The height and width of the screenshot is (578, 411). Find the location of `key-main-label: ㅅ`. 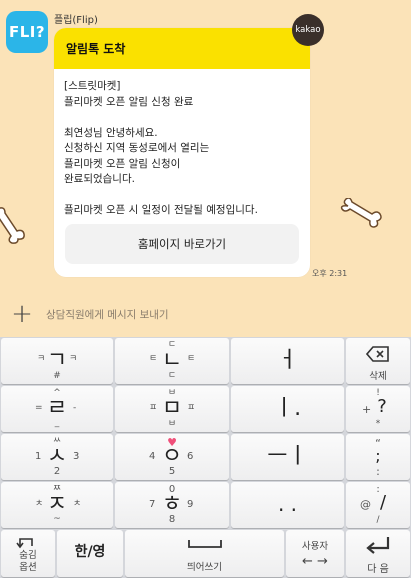

key-main-label: ㅅ is located at coordinates (57, 456).